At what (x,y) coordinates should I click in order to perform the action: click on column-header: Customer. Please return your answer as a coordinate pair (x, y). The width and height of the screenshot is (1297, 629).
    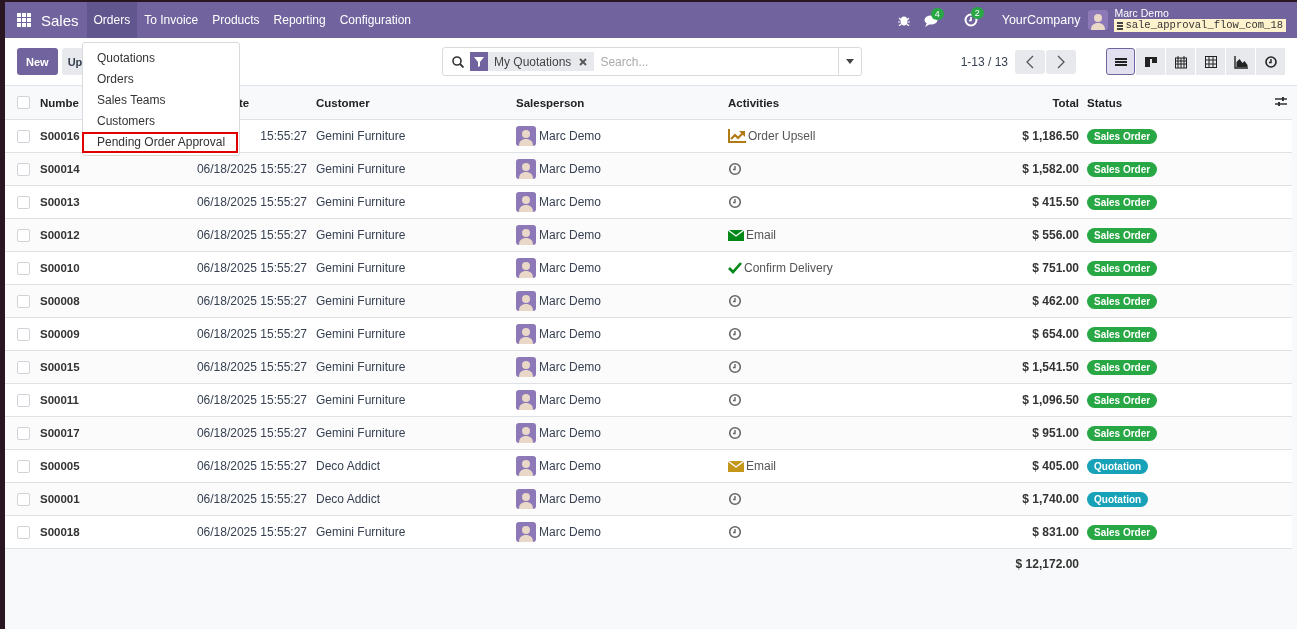
    Looking at the image, I should click on (343, 102).